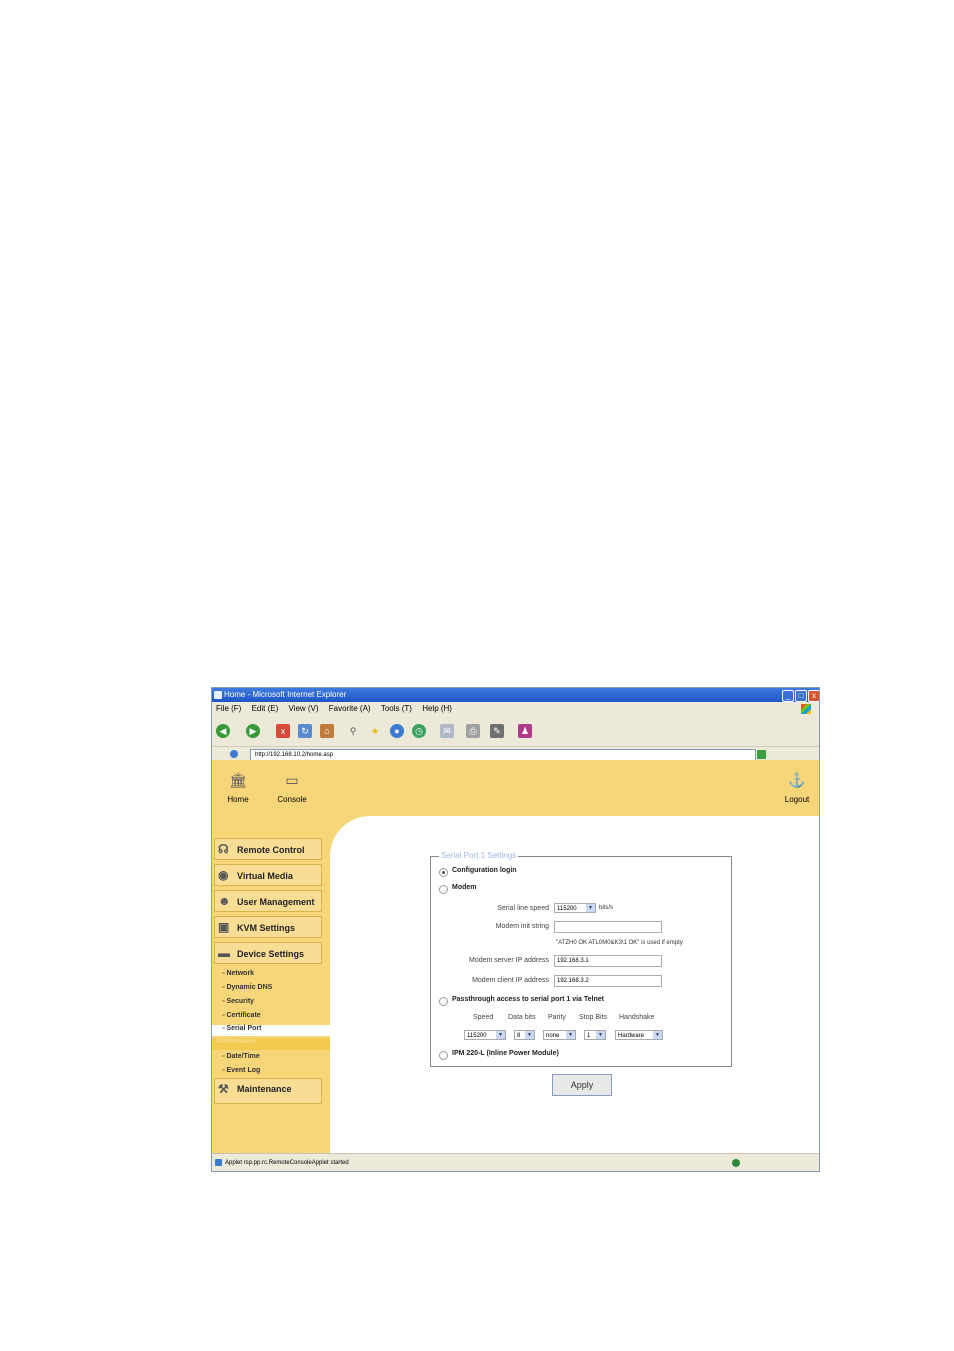  Describe the element at coordinates (473, 731) in the screenshot. I see `print-icon: ⎙` at that location.